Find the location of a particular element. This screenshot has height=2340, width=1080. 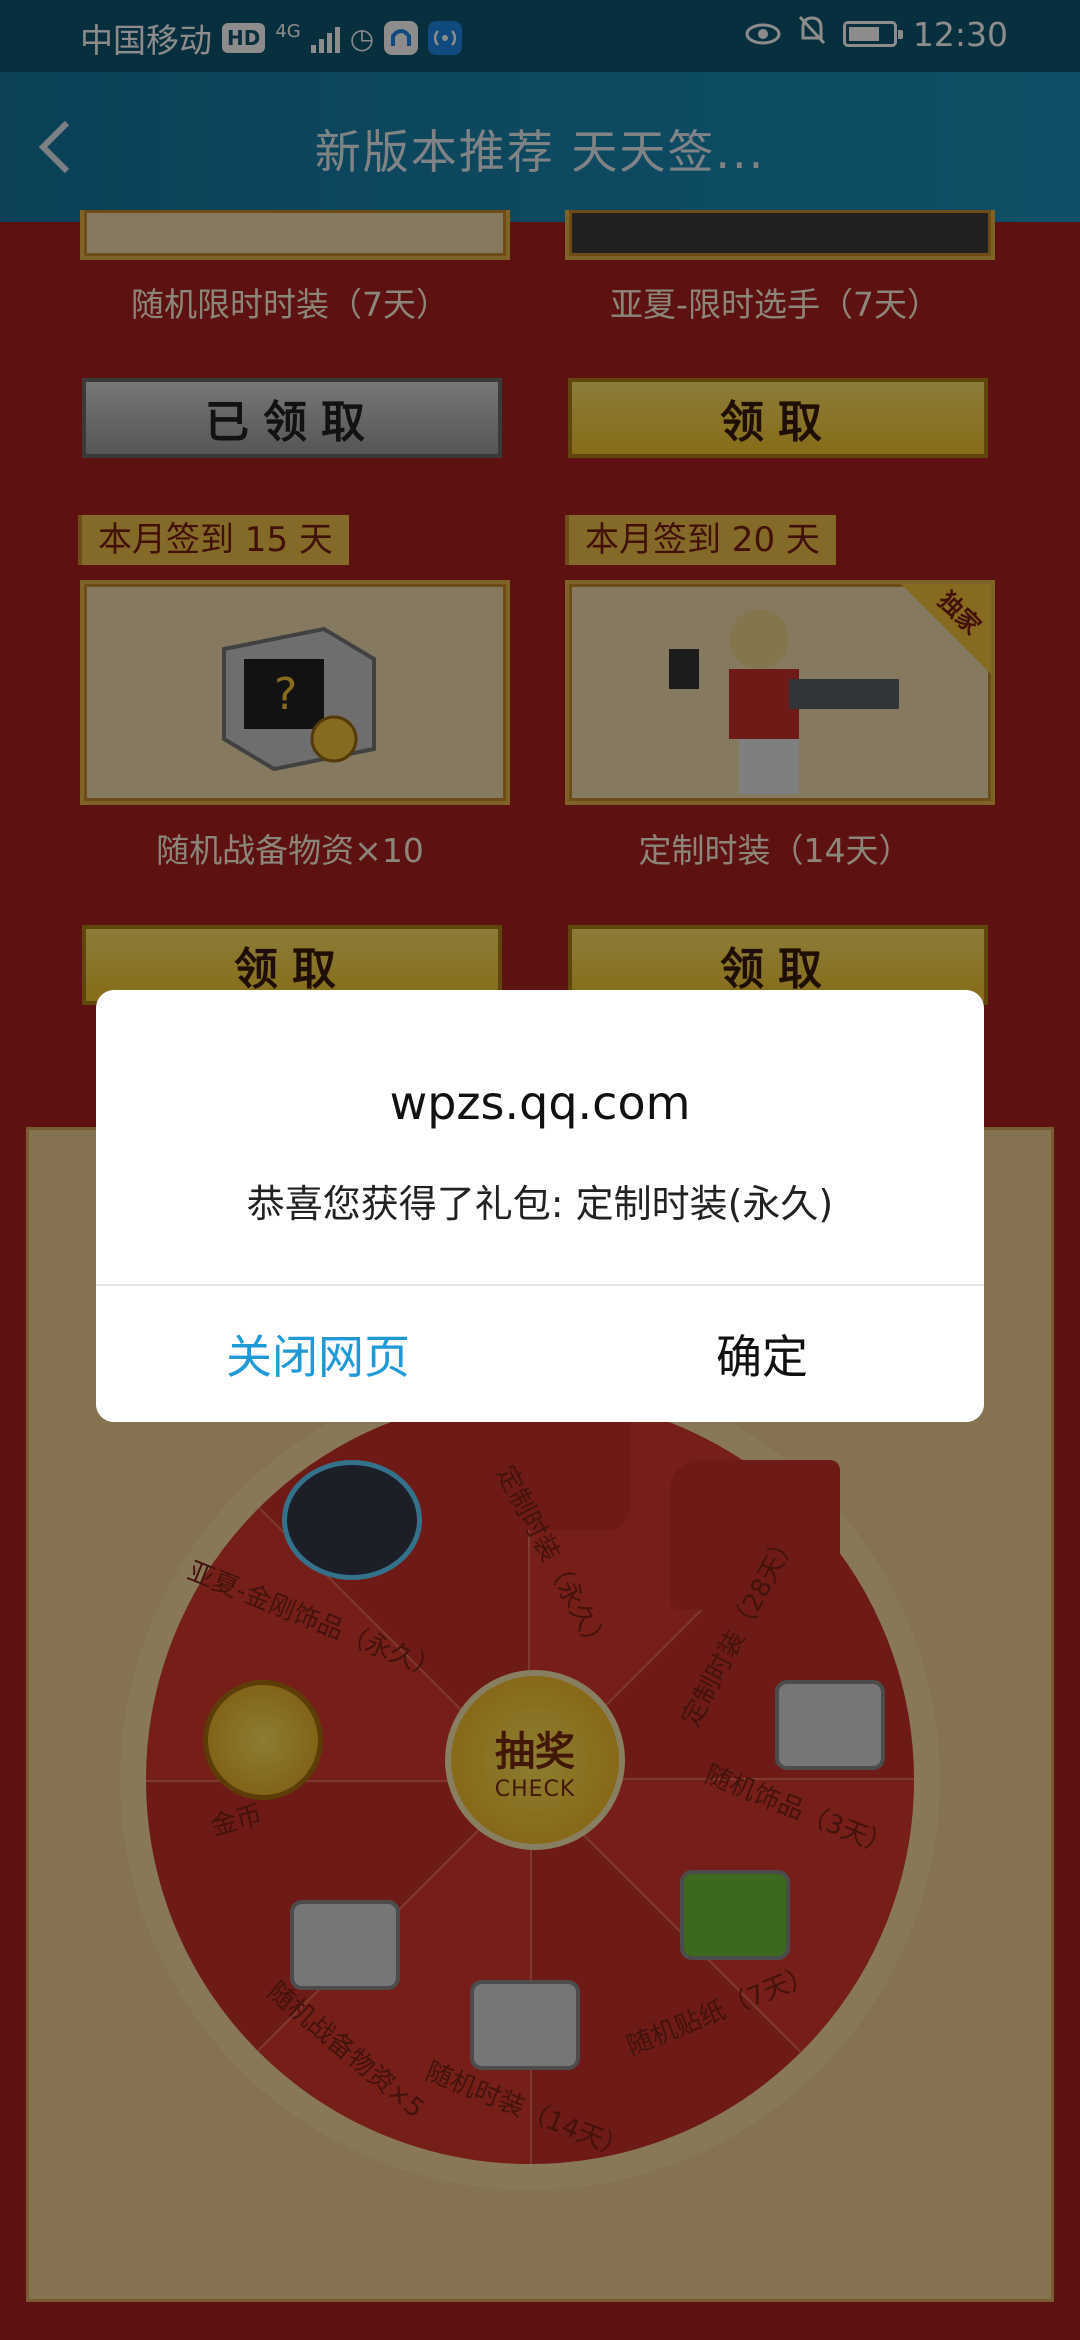

dialog-title: wpzs.qq.com is located at coordinates (540, 1103).